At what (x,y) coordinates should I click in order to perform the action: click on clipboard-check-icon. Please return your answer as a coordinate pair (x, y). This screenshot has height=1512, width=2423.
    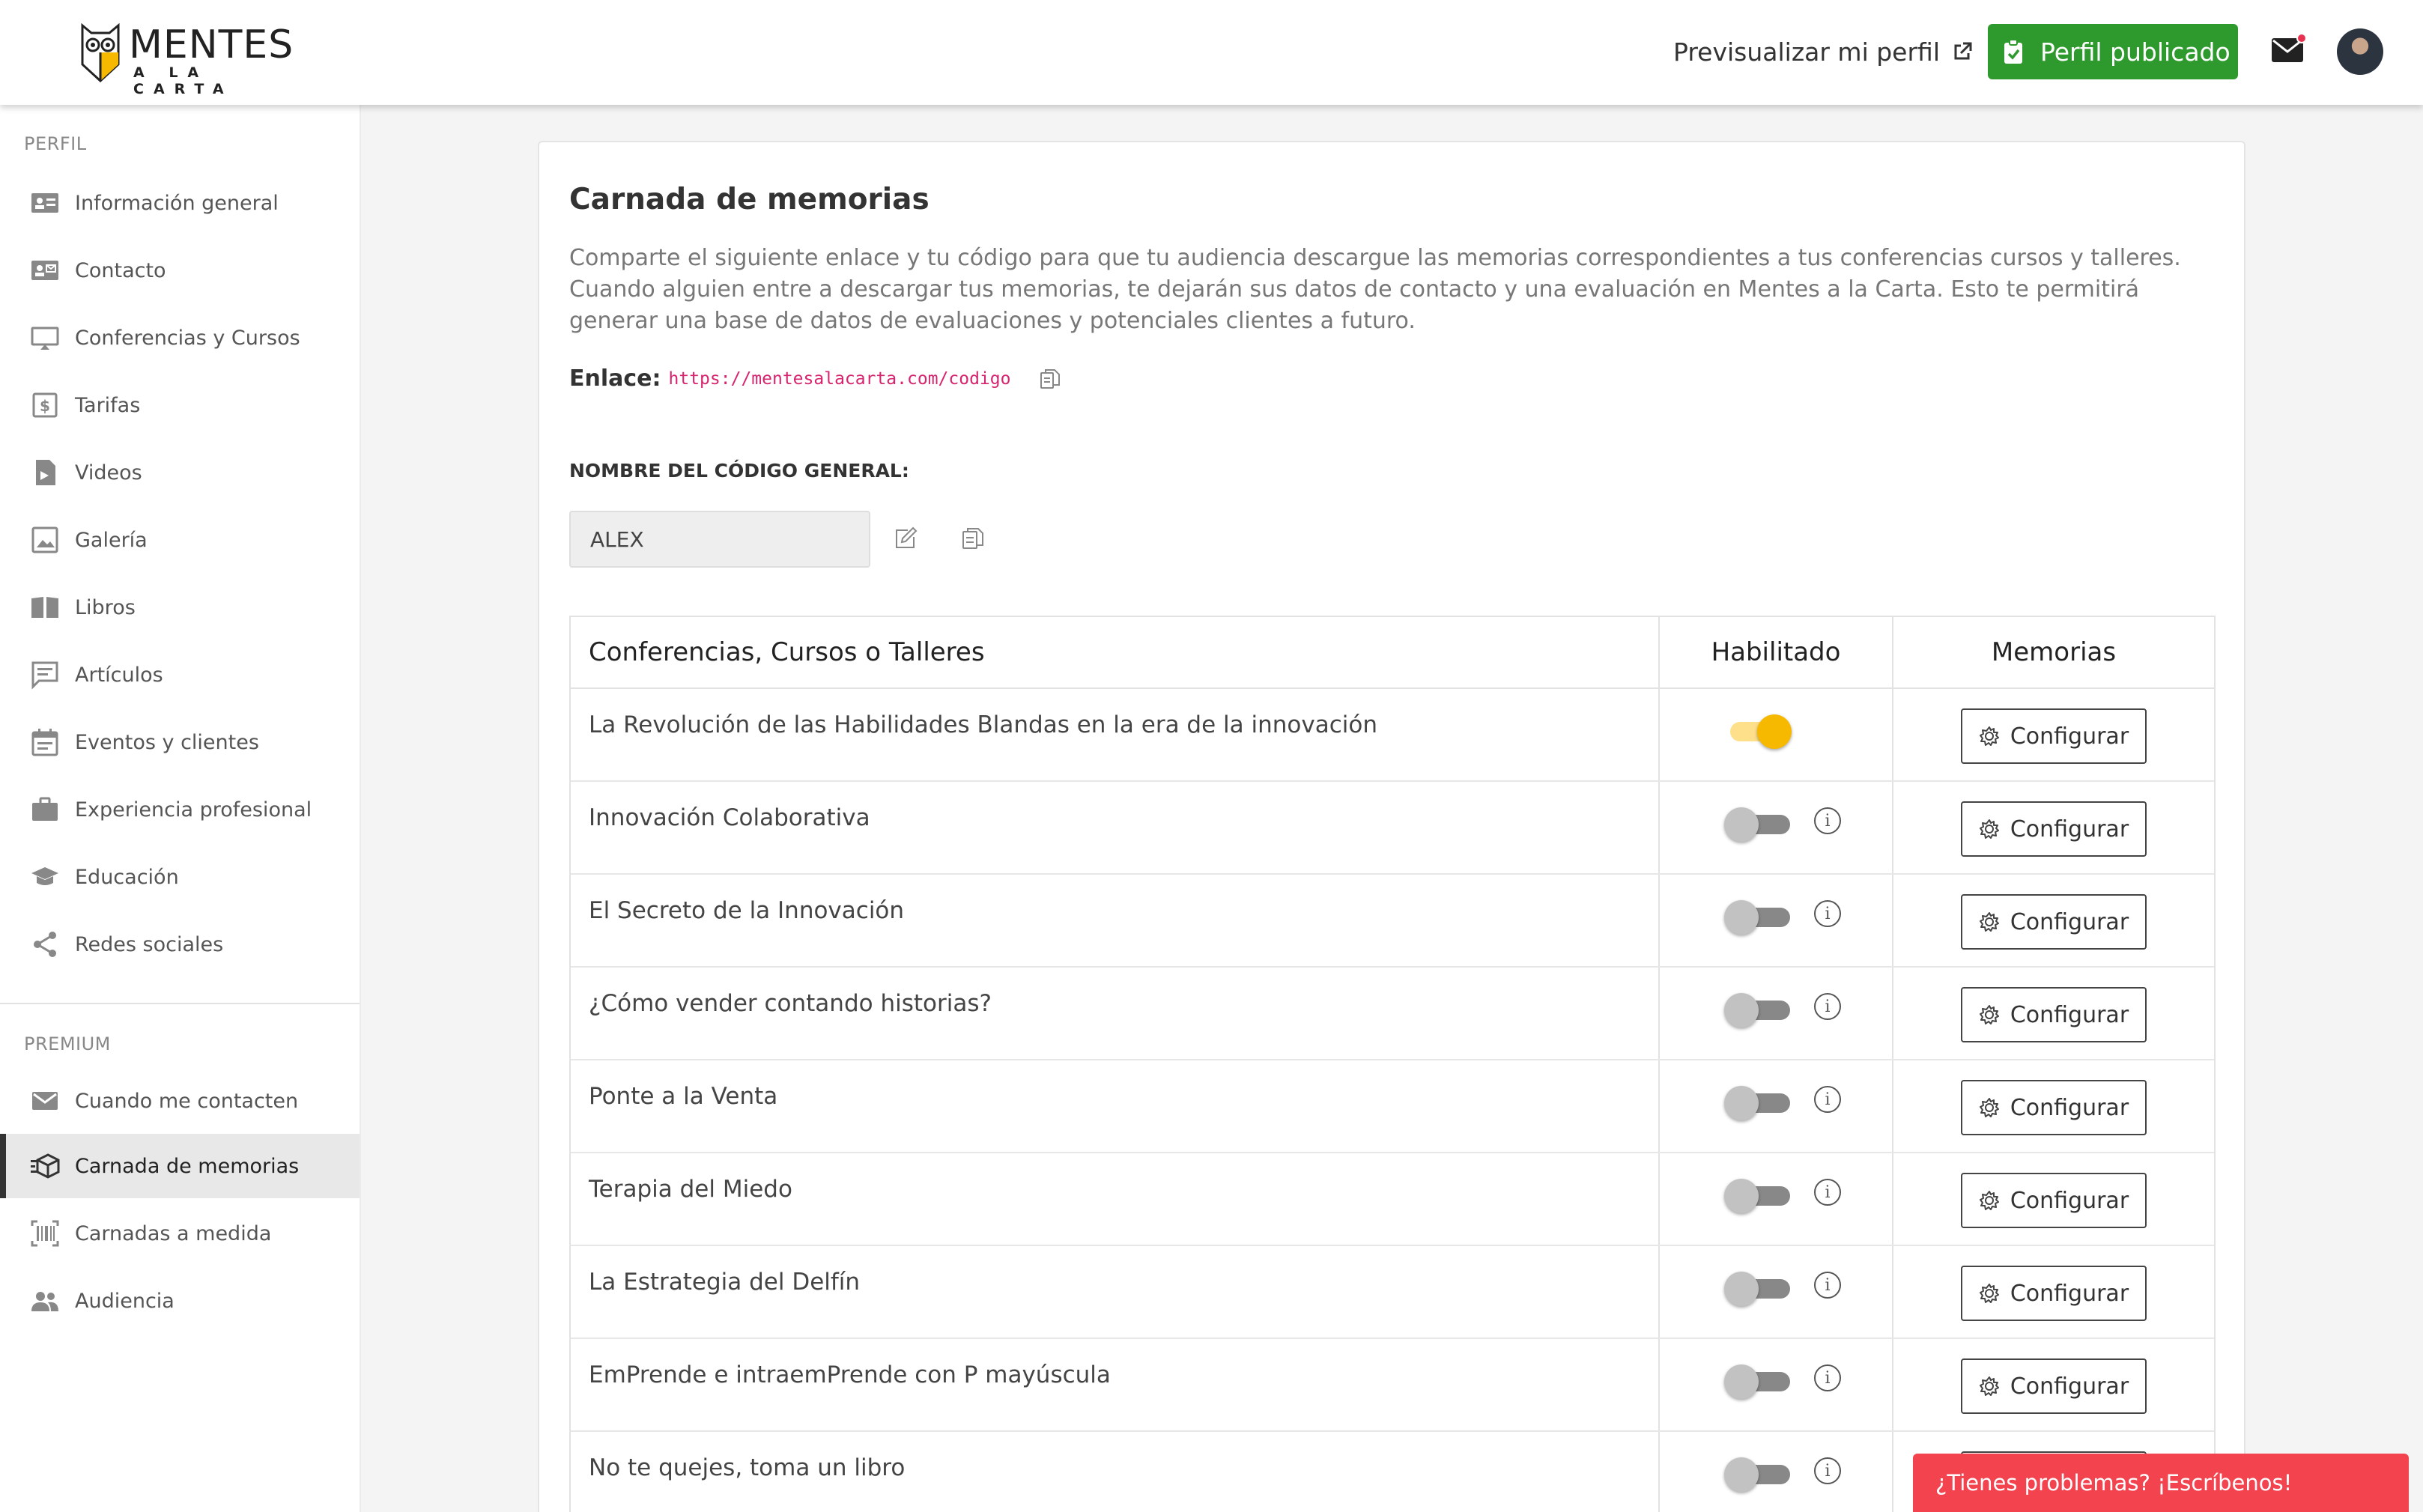
    Looking at the image, I should click on (2013, 51).